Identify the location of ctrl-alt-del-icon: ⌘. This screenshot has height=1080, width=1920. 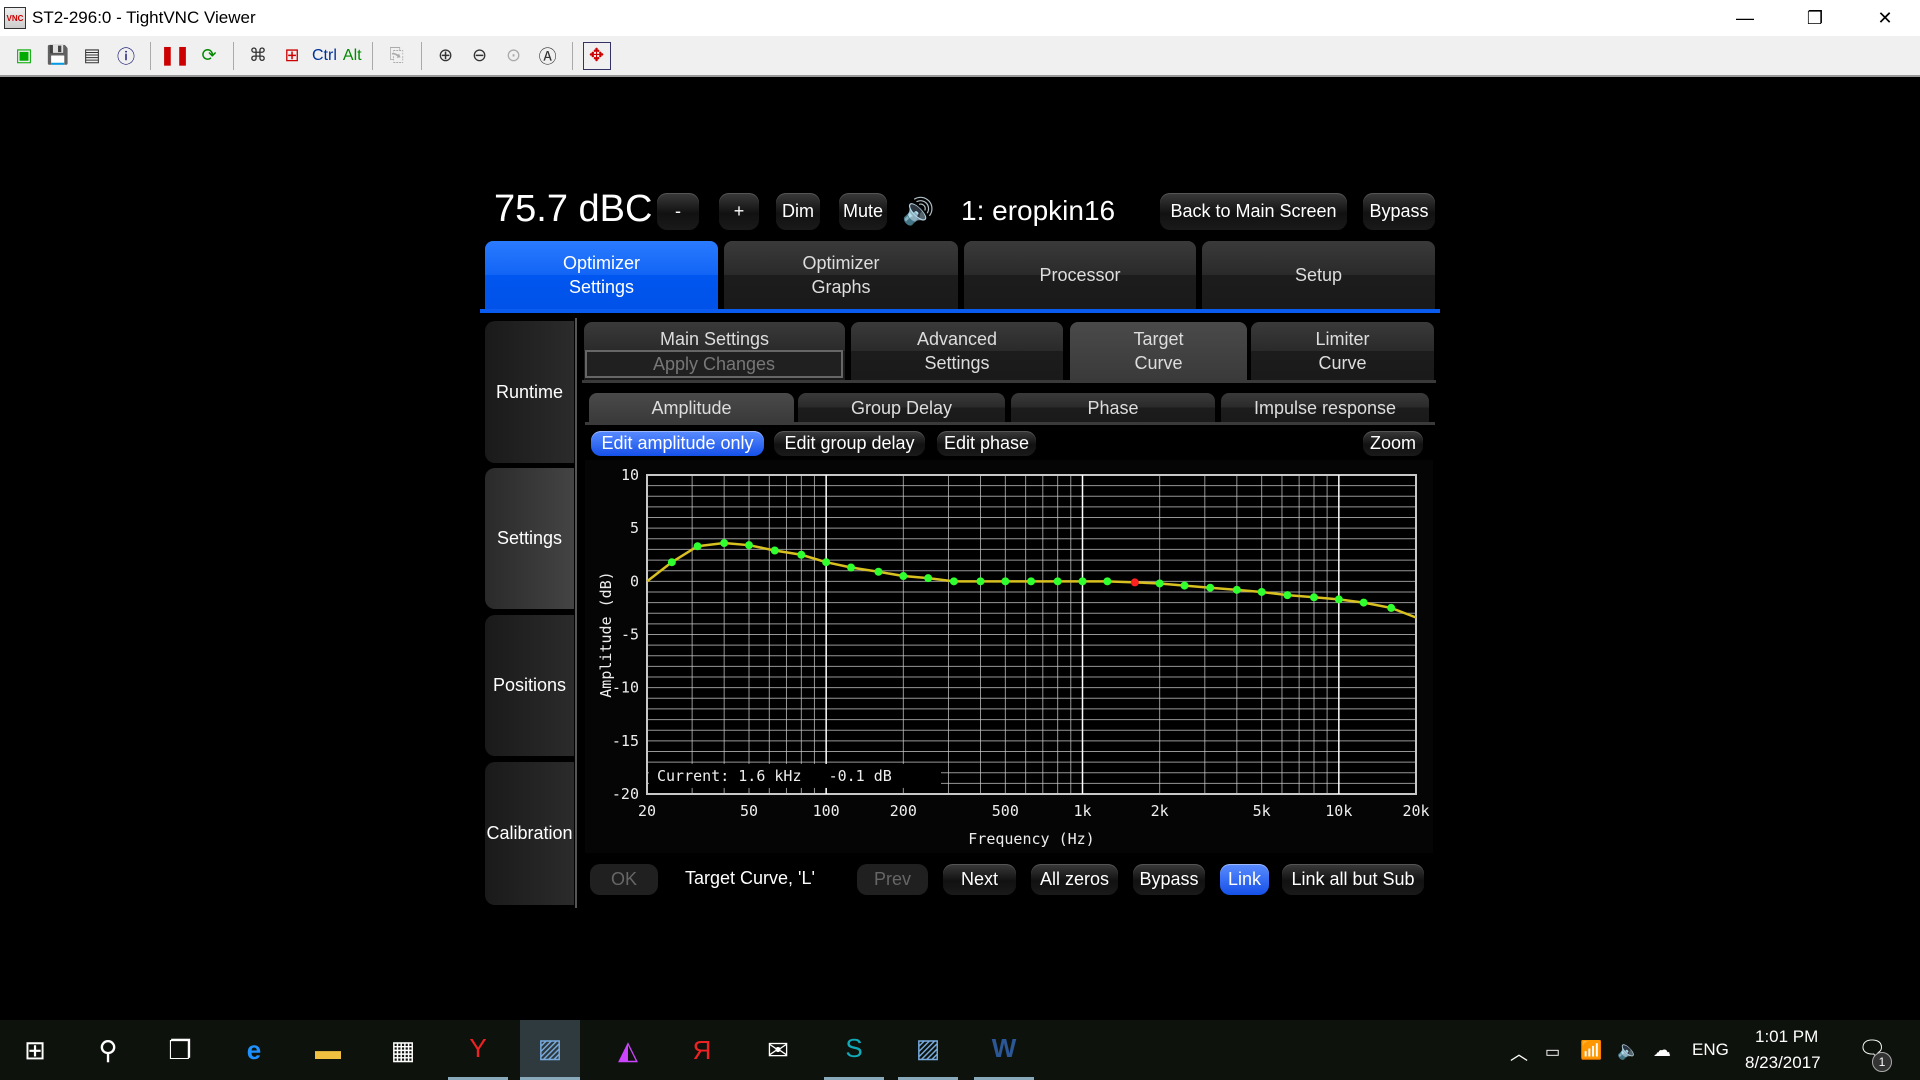
(258, 56).